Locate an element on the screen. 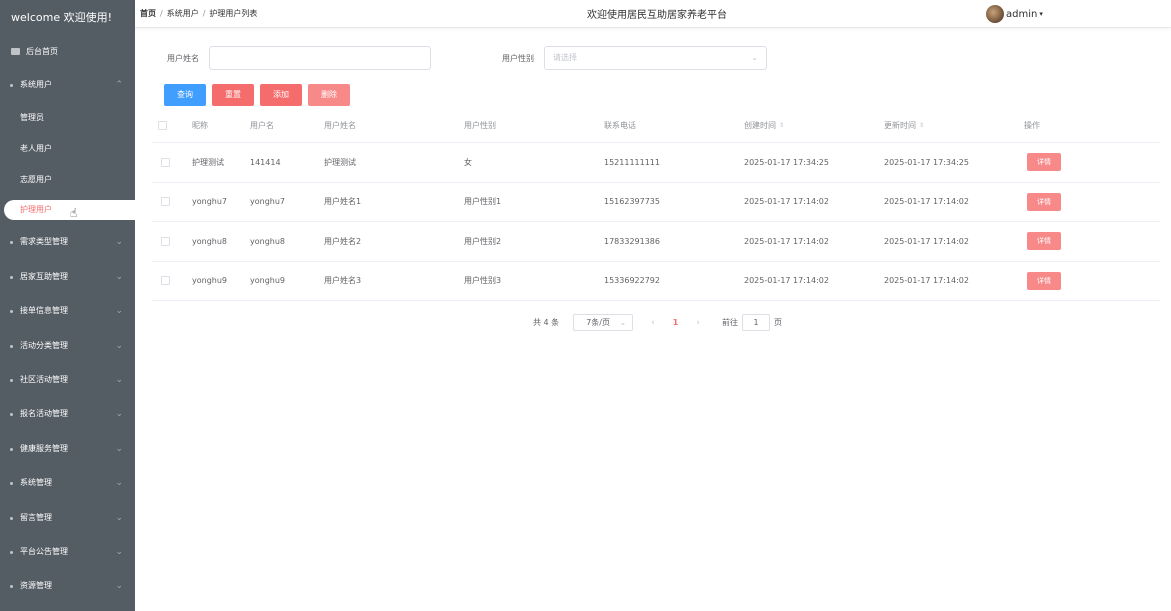  sidebar-group: 健康服务管理 ⌄ is located at coordinates (67, 449).